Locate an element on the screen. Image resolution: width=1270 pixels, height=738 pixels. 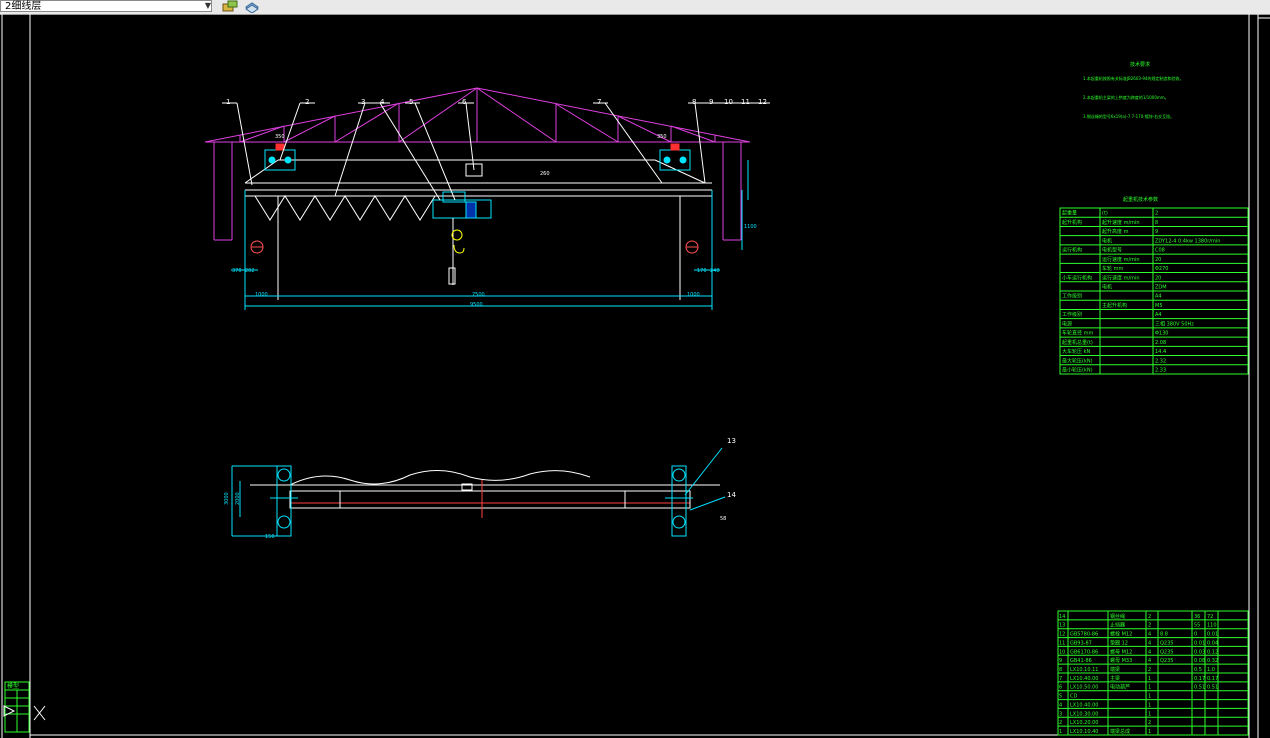
parts-cell: 12 is located at coordinates (1062, 635).